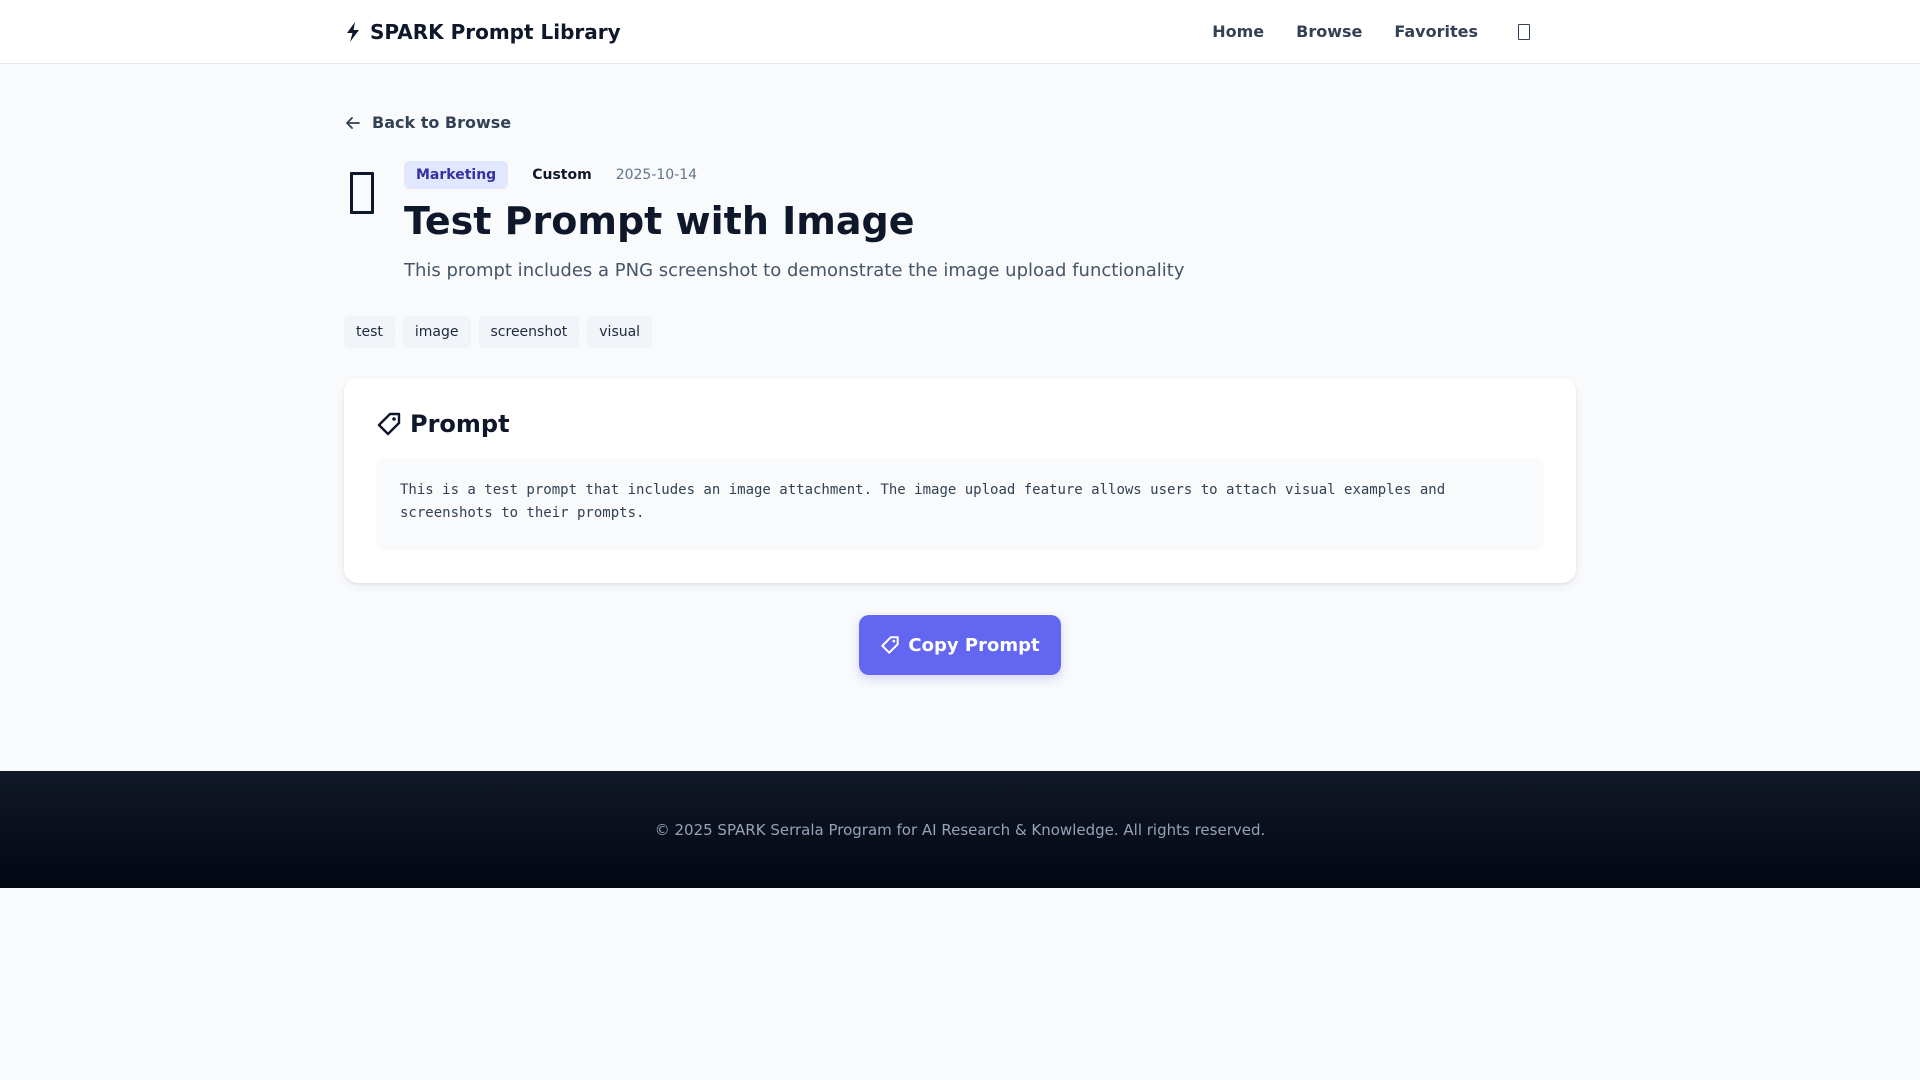  I want to click on brand-logo: SPARK Prompt Library, so click(482, 32).